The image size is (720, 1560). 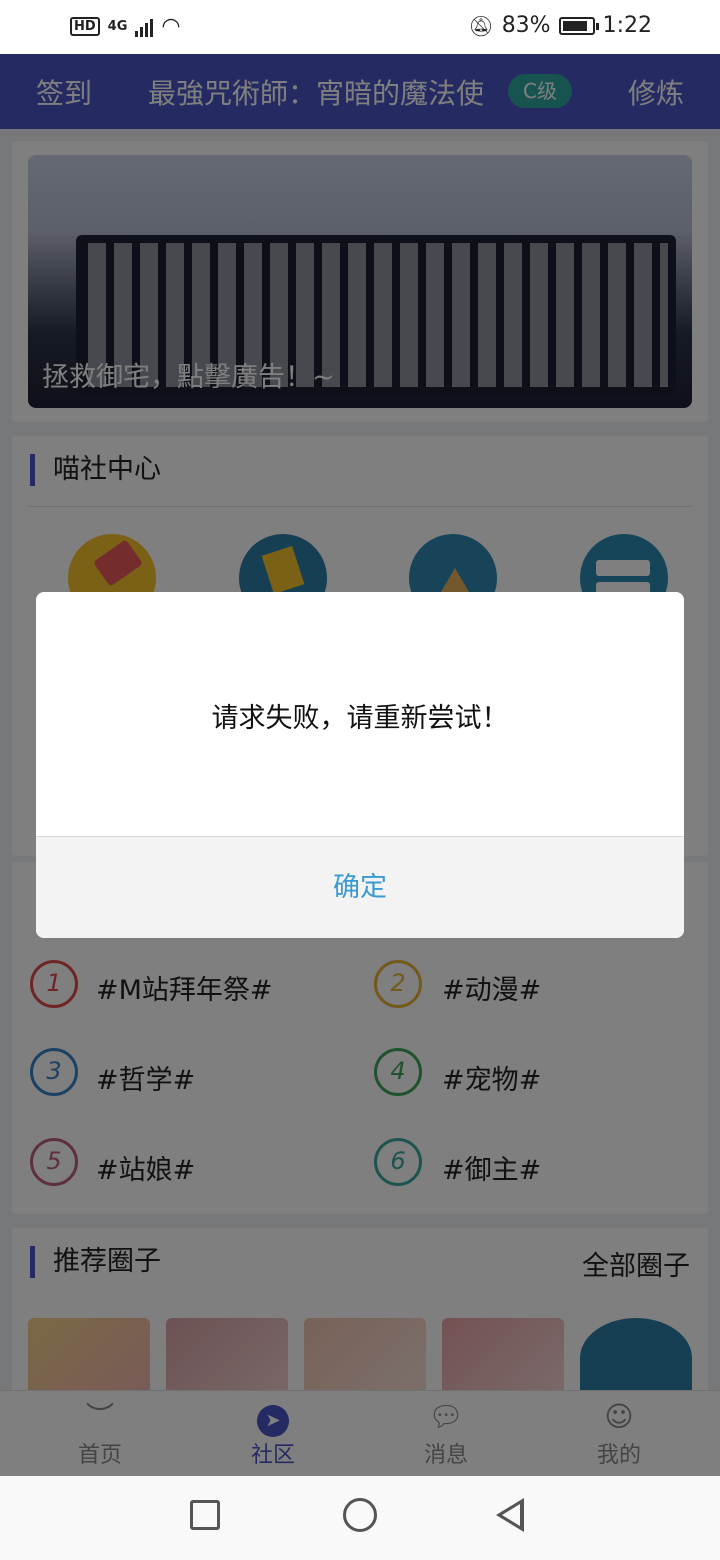 What do you see at coordinates (360, 1515) in the screenshot?
I see `home-button` at bounding box center [360, 1515].